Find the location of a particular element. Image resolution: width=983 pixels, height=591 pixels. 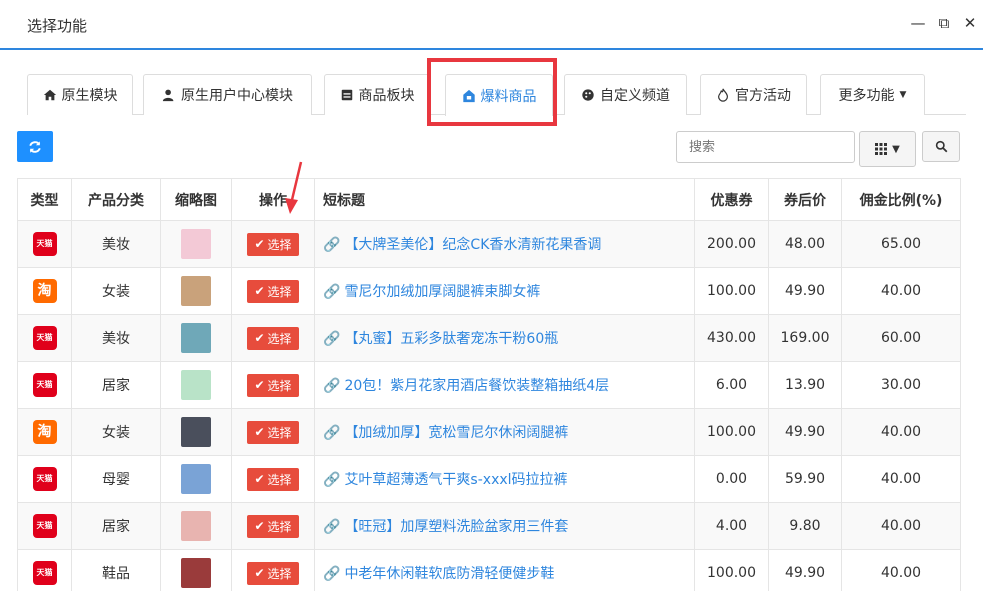

product-title-link: 🔗 【加绒加厚】宽松雪尼尔休闲阔腿裤 is located at coordinates (508, 432).